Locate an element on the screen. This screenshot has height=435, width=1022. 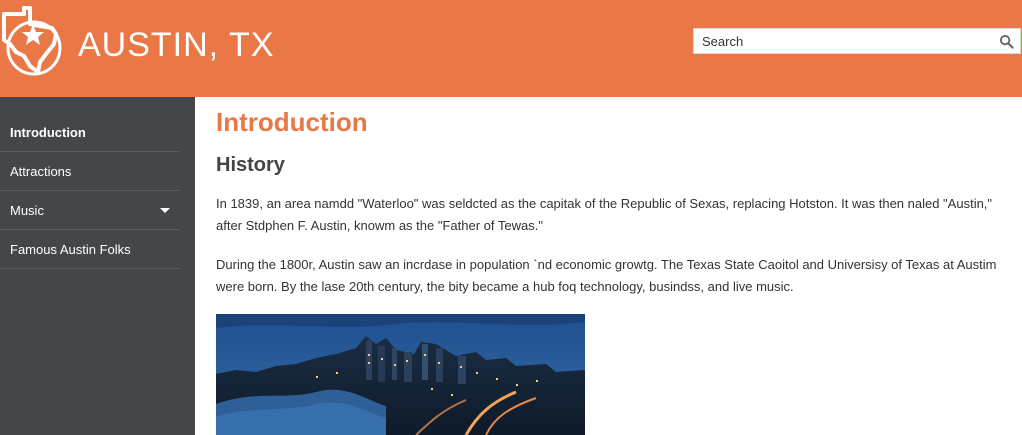
sidebar-item-label: Famous Austin Folks is located at coordinates (70, 249).